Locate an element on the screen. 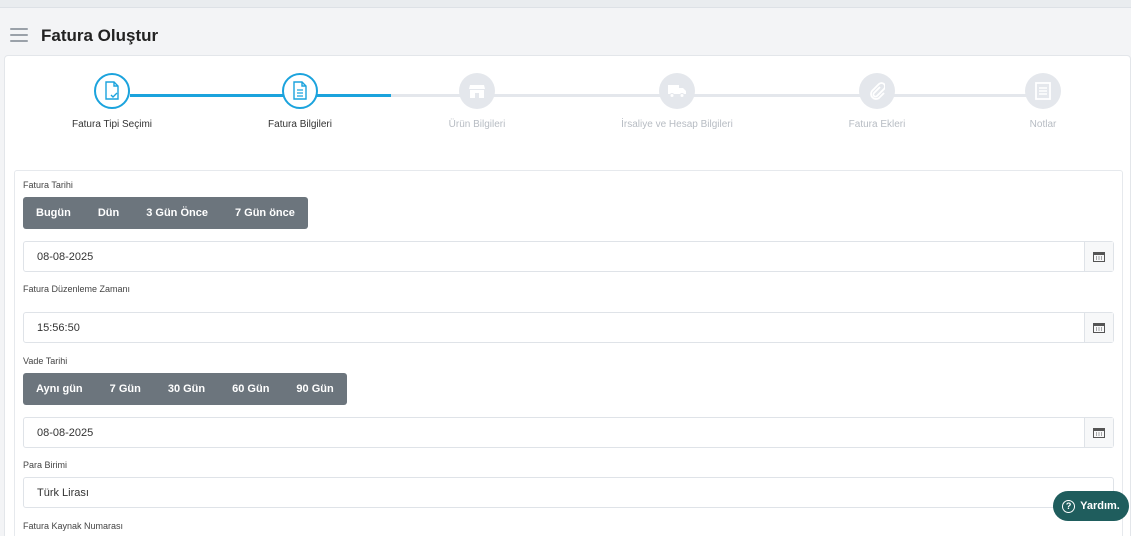  step-label: Fatura Bilgileri is located at coordinates (300, 124).